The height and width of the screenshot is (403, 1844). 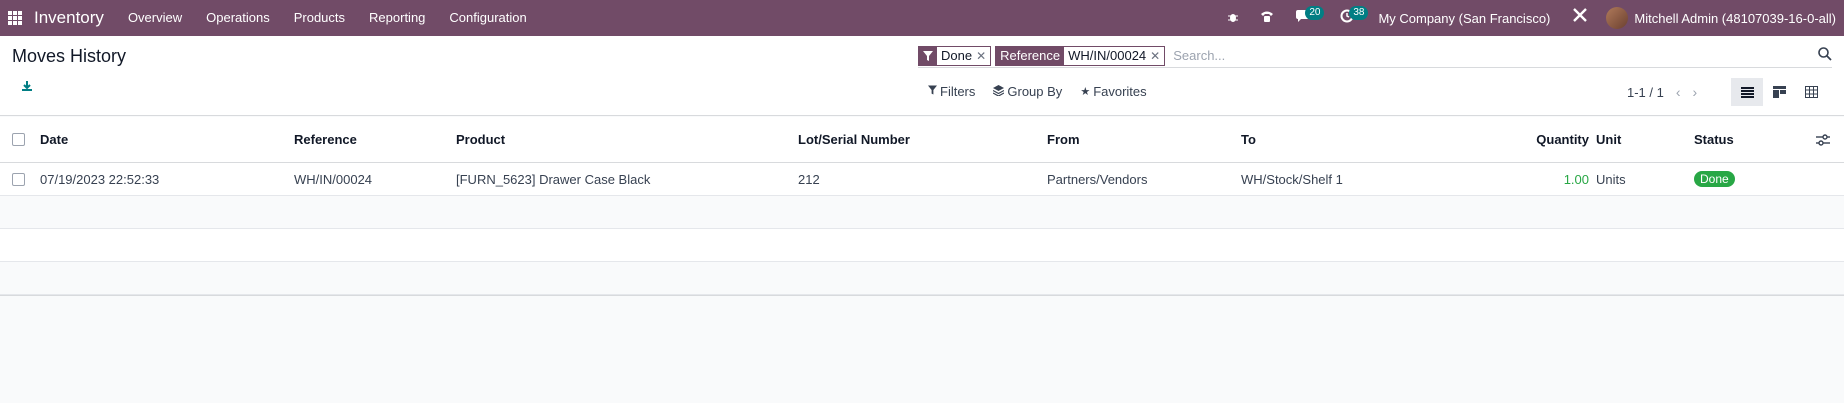 What do you see at coordinates (1035, 91) in the screenshot?
I see `group-by-label: Group By` at bounding box center [1035, 91].